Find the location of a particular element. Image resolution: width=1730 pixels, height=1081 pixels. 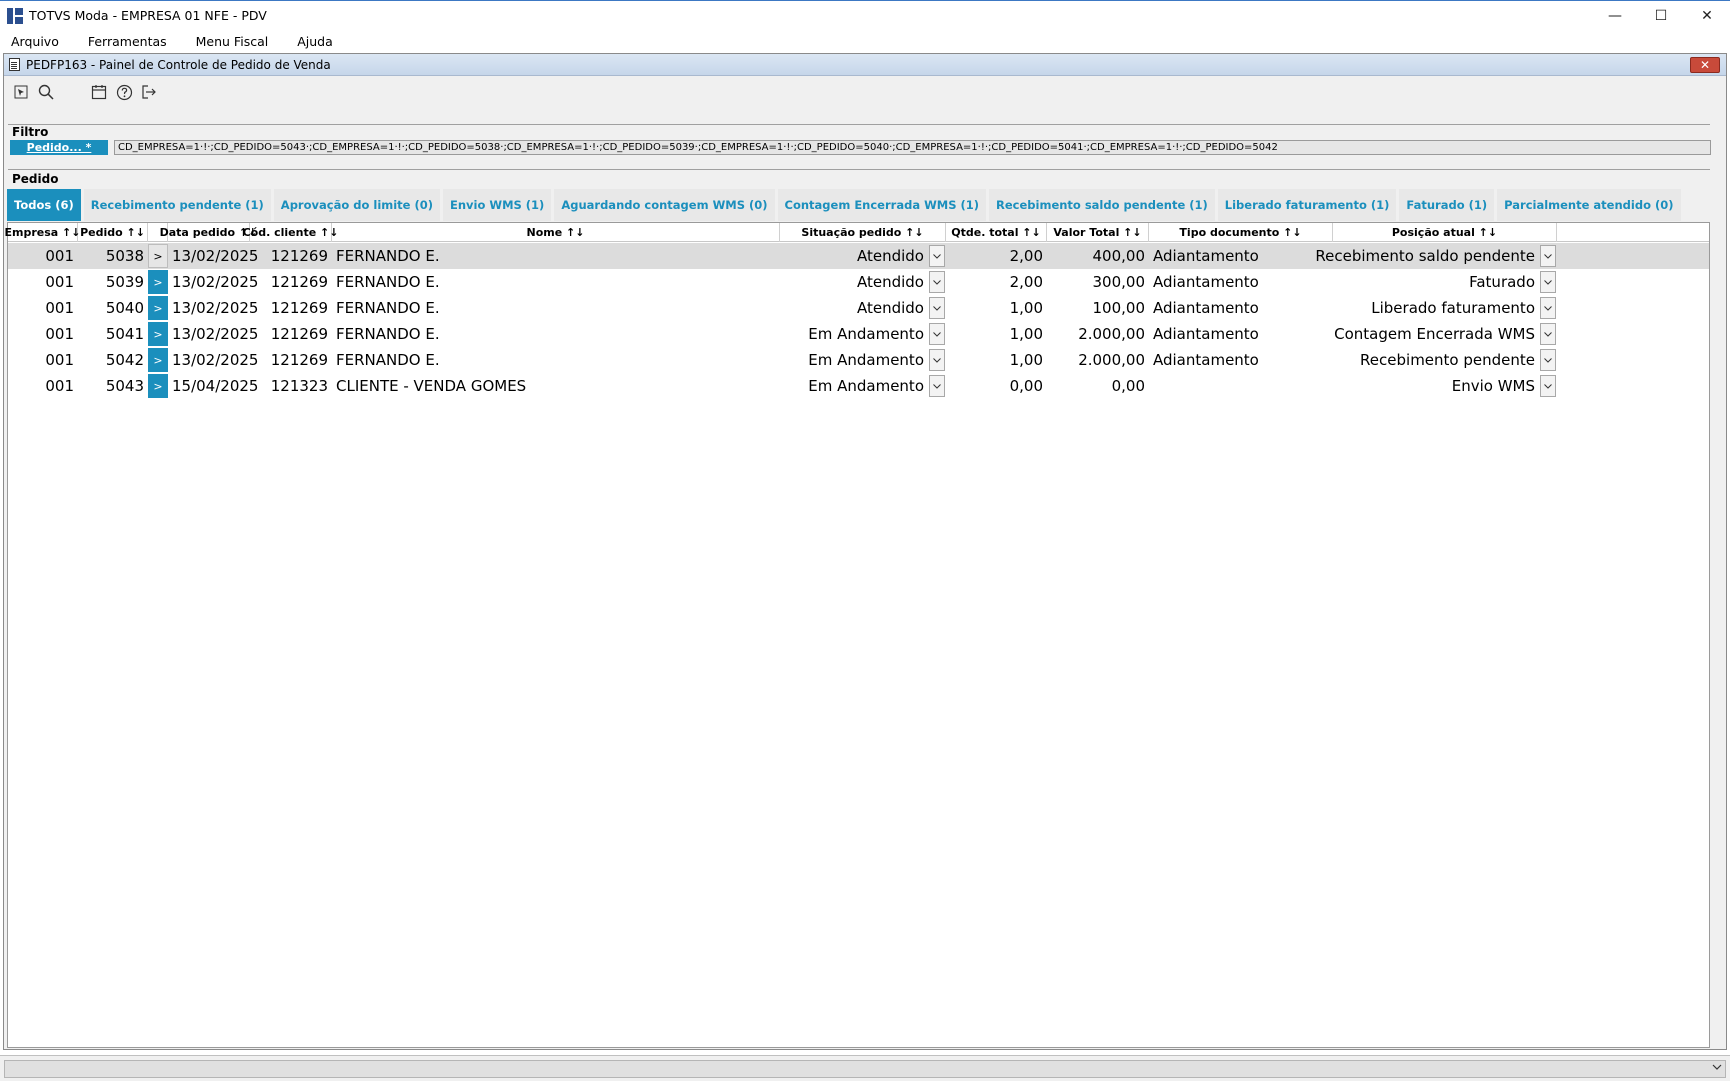

inner-close-button: ✕ is located at coordinates (1705, 65).